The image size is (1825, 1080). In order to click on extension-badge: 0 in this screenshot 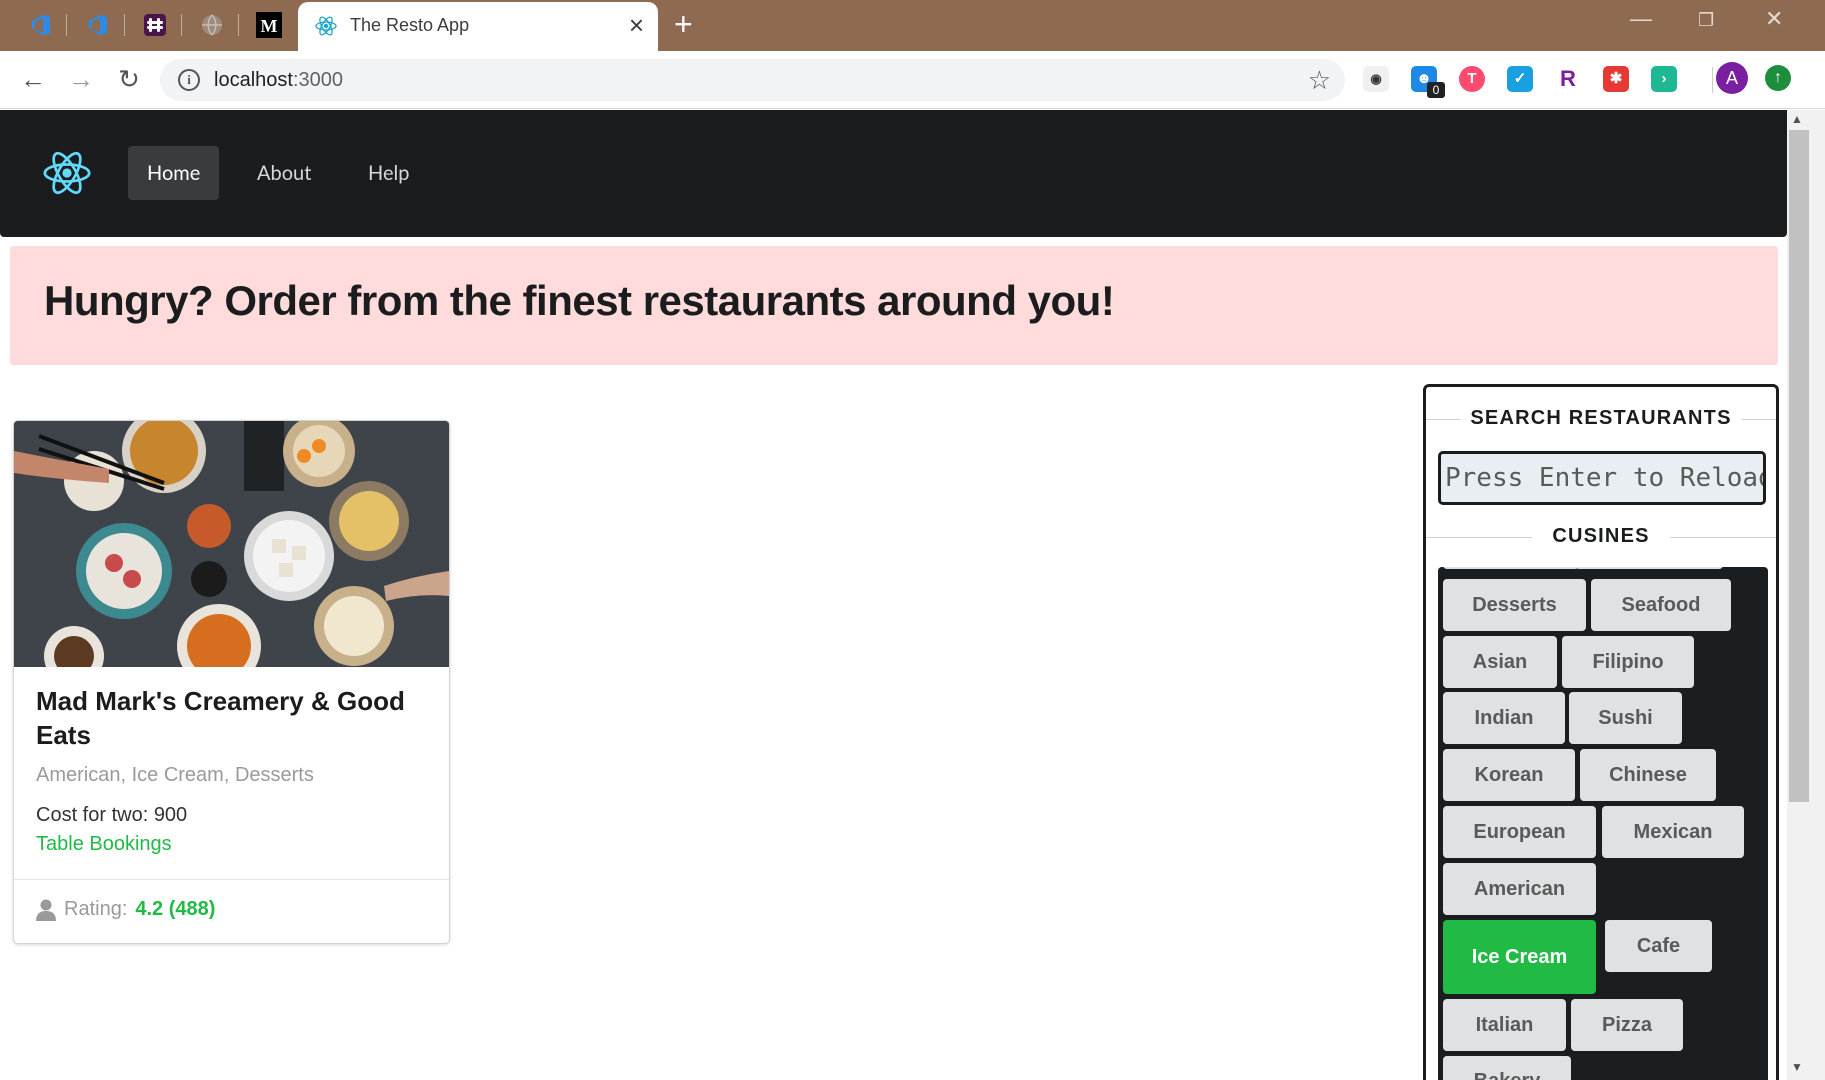, I will do `click(1436, 90)`.